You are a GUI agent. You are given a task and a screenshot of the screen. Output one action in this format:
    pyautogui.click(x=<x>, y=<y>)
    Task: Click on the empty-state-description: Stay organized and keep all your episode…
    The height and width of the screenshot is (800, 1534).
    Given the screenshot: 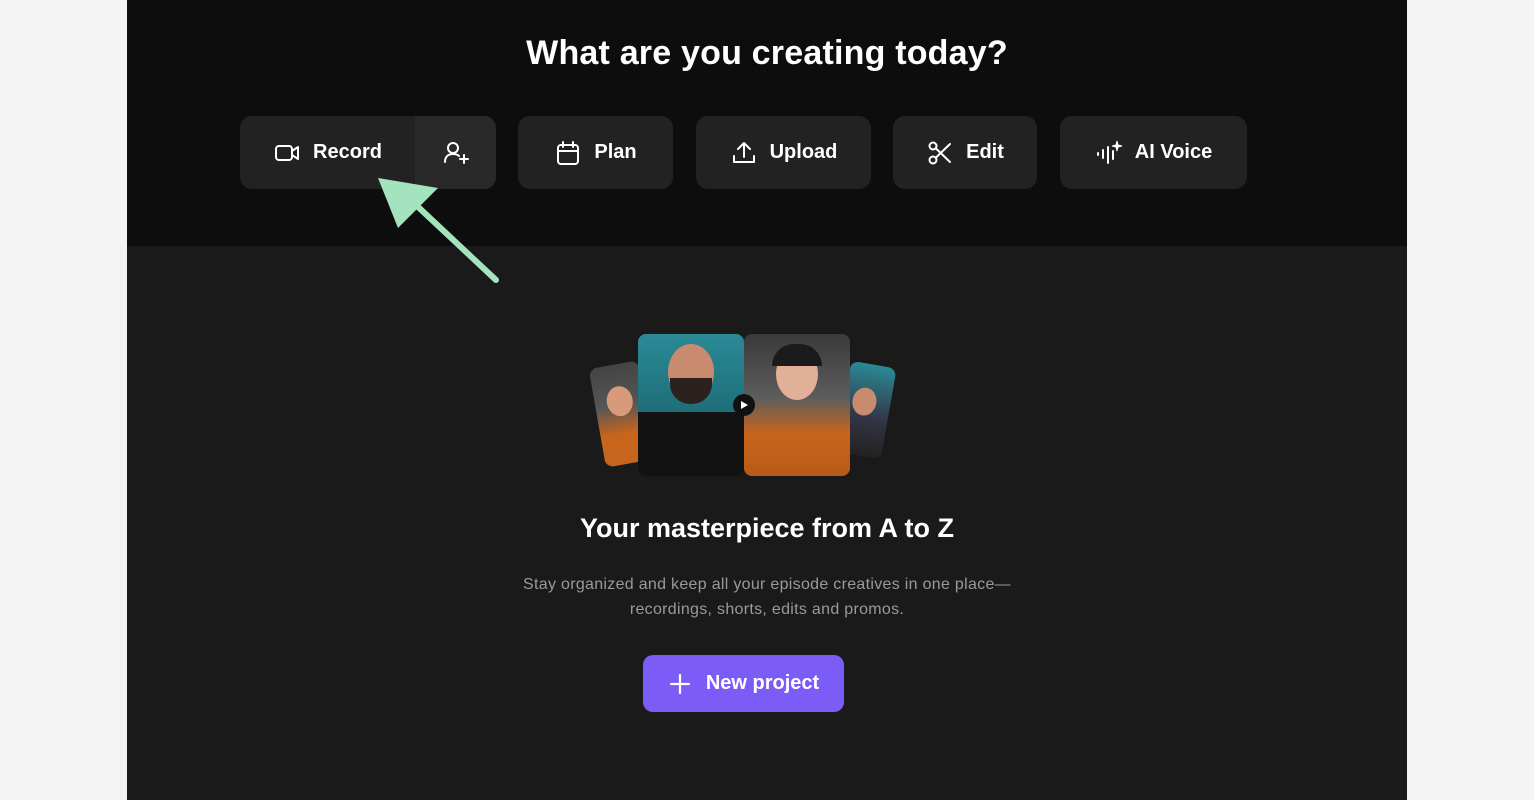 What is the action you would take?
    pyautogui.click(x=767, y=597)
    